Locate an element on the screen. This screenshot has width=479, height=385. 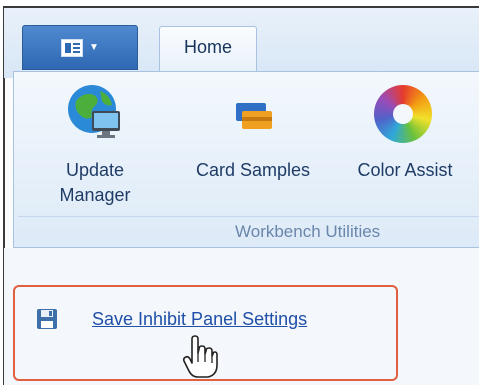
application-menu-button: ▼ is located at coordinates (80, 47).